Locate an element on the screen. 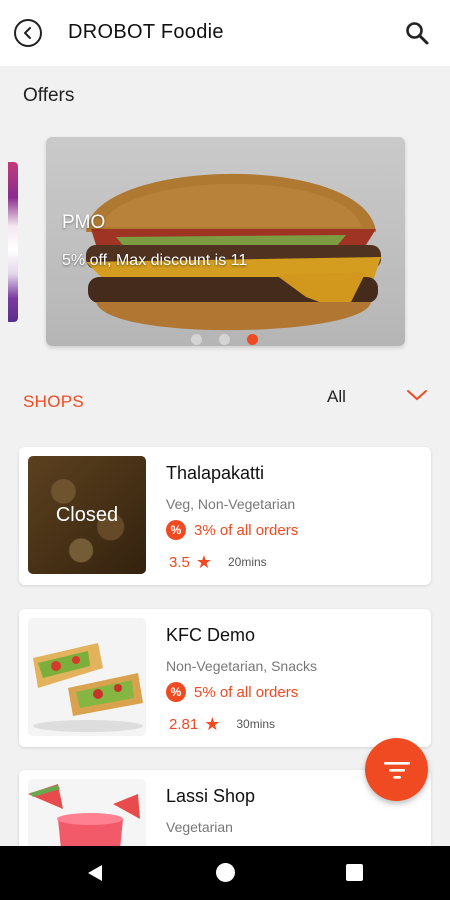 Image resolution: width=450 pixels, height=900 pixels. carousel-dots is located at coordinates (224, 339).